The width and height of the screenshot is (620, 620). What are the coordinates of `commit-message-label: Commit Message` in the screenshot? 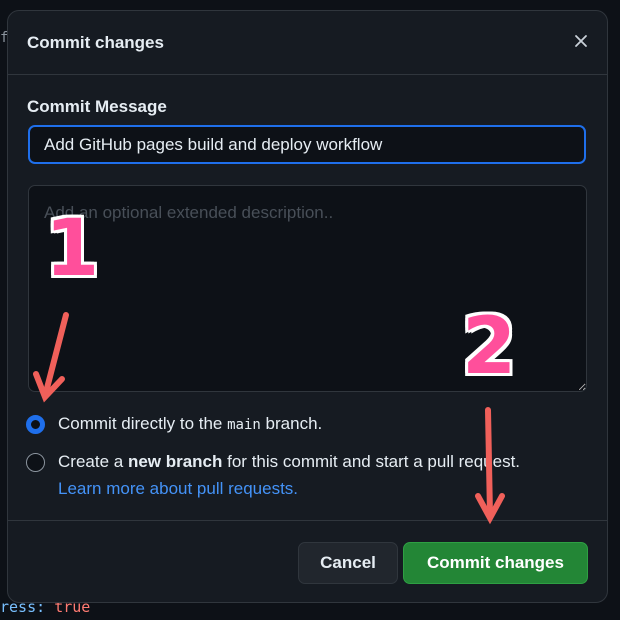 It's located at (97, 106).